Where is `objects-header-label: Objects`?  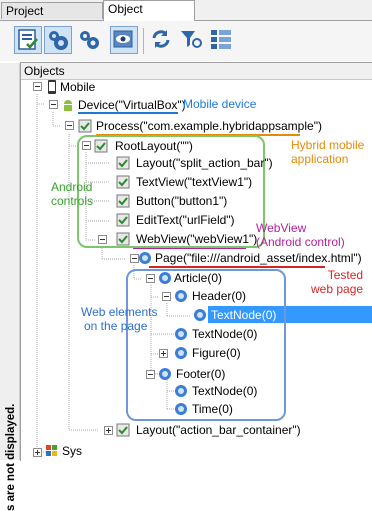 objects-header-label: Objects is located at coordinates (44, 71).